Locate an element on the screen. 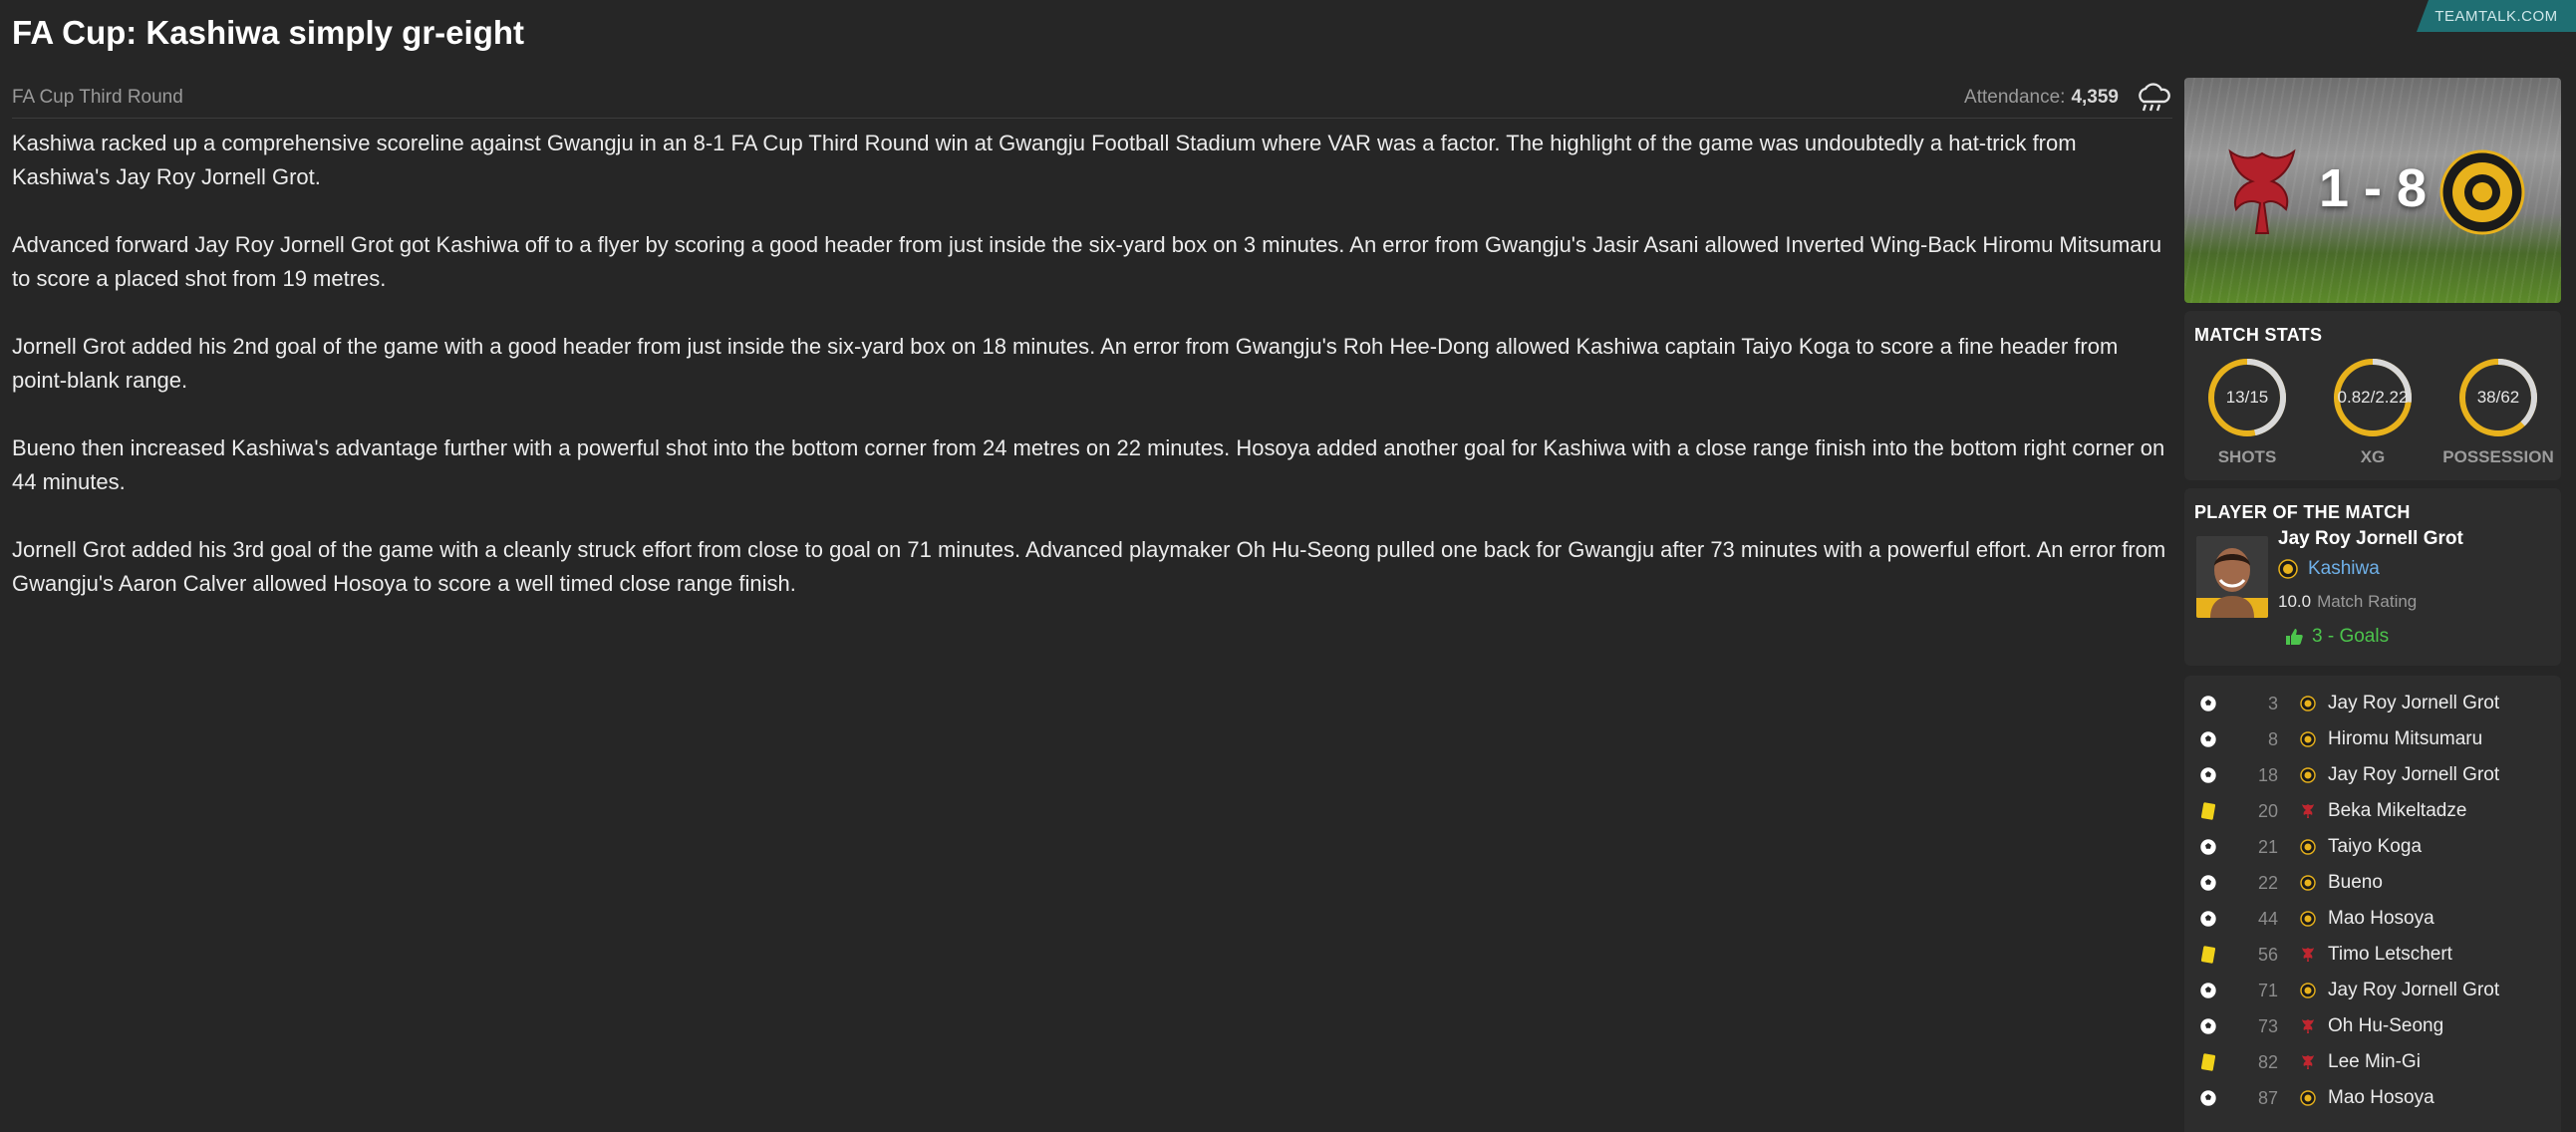 This screenshot has width=2576, height=1132. event-row: 3 Jay Roy Jornell Grot is located at coordinates (2372, 703).